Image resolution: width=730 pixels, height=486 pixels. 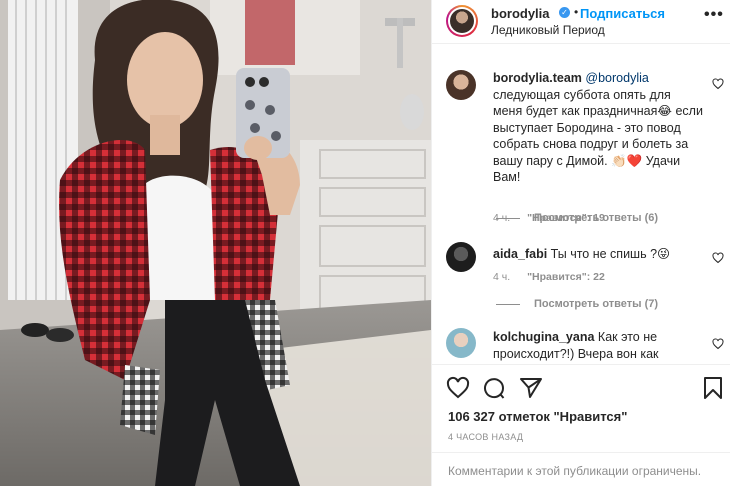 What do you see at coordinates (596, 304) in the screenshot?
I see `view-replies-label: Посмотреть ответы (7)` at bounding box center [596, 304].